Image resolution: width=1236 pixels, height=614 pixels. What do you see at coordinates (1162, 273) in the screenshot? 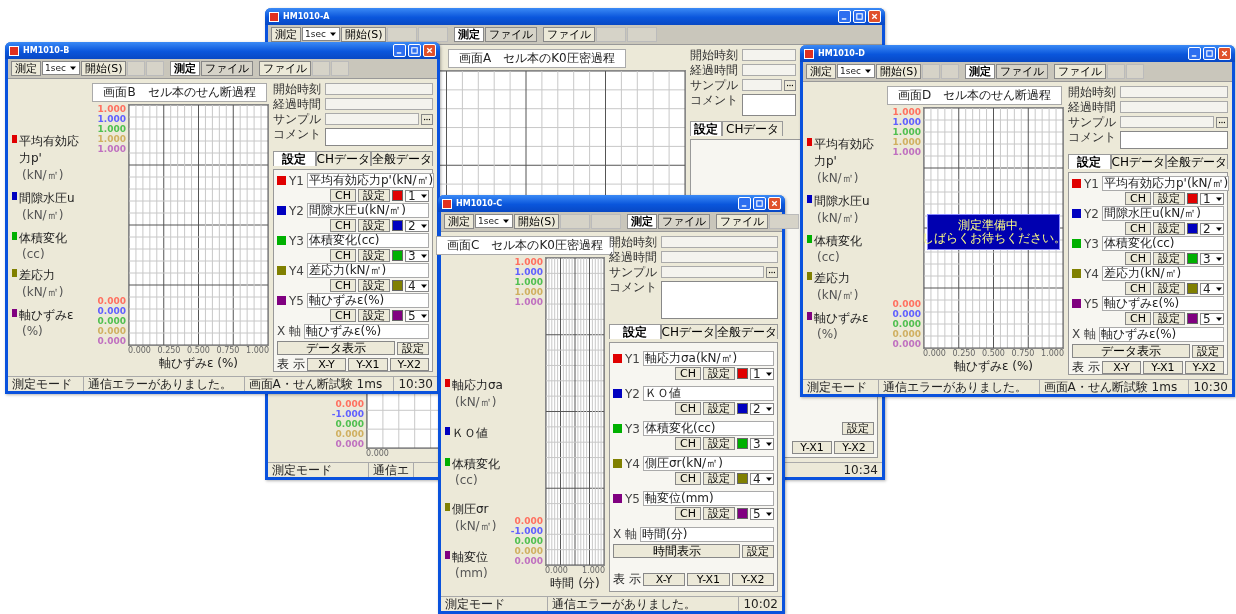
I see `channel-name-field: 差応力(kN/㎡)` at bounding box center [1162, 273].